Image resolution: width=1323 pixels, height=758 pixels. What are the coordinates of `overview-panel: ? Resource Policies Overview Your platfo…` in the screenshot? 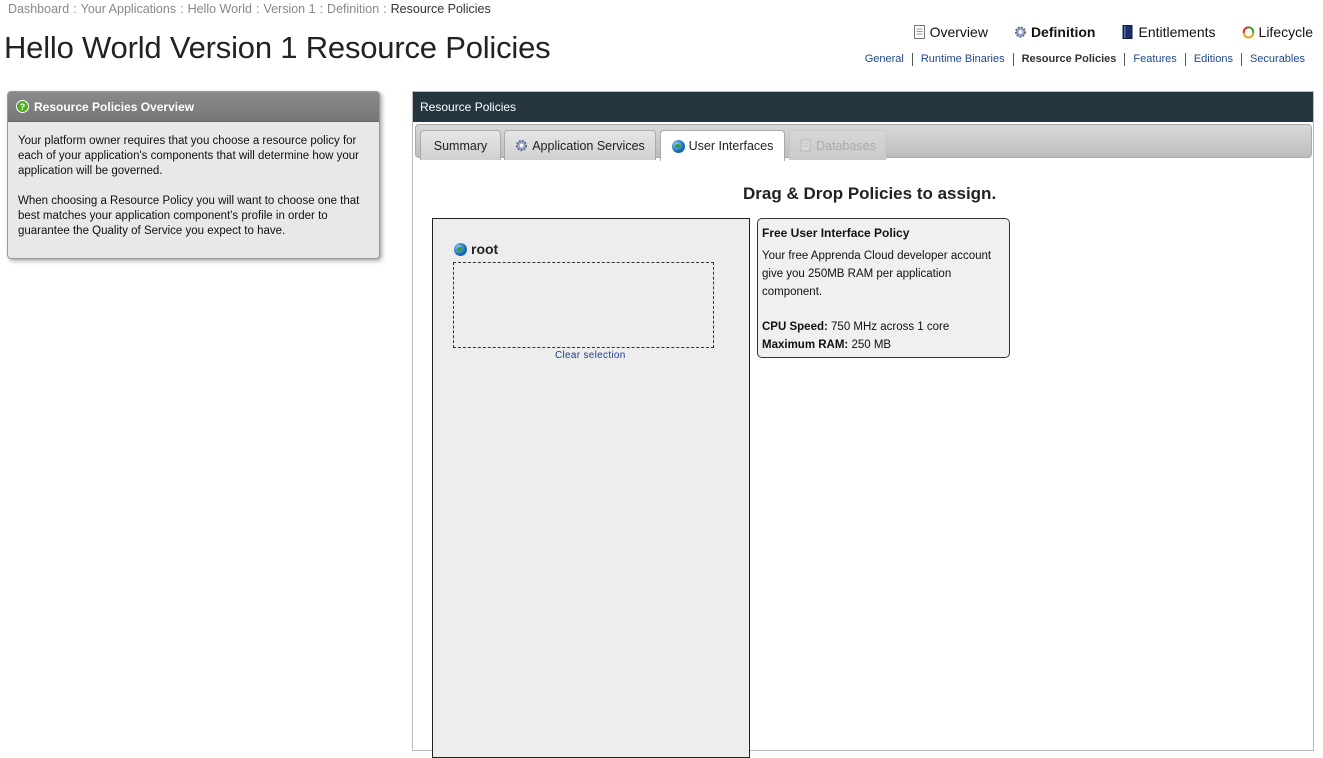 It's located at (193, 175).